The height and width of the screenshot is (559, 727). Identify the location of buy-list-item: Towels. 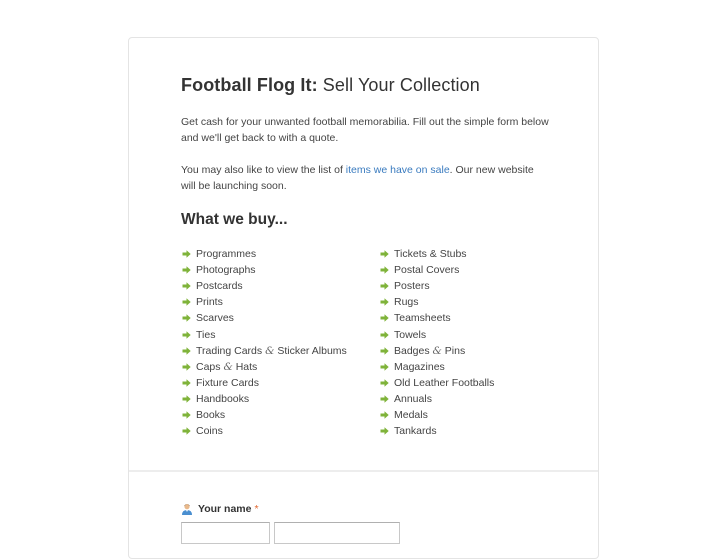
(436, 334).